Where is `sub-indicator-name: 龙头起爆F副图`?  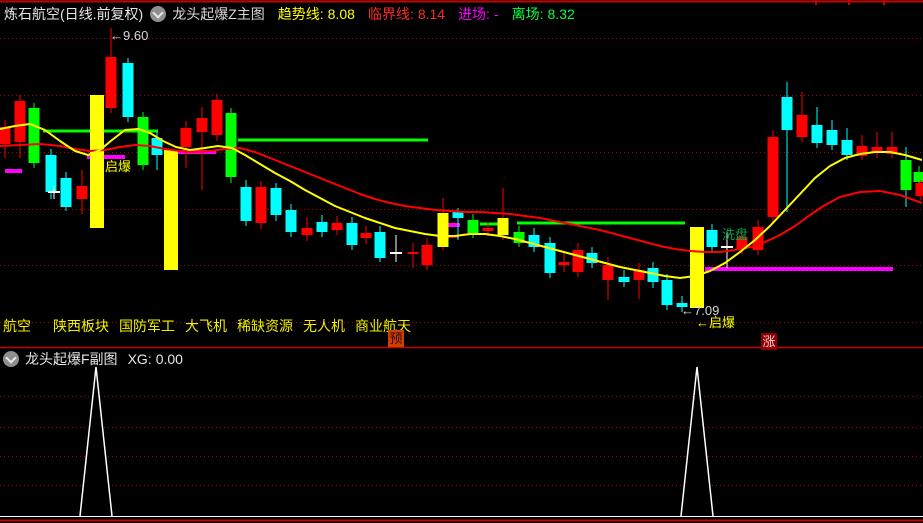 sub-indicator-name: 龙头起爆F副图 is located at coordinates (71, 359).